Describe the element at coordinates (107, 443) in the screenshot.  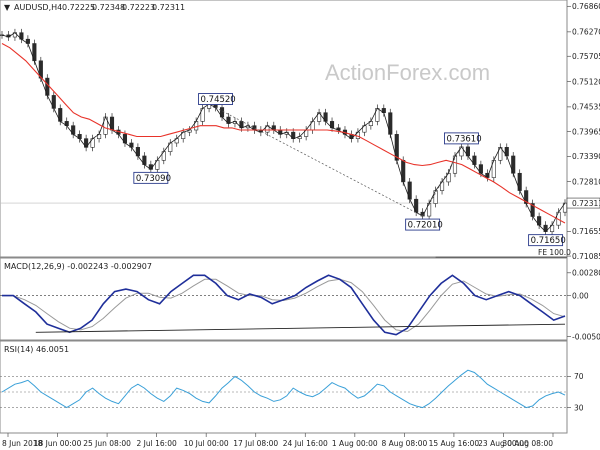
I see `x-axis-tick-label: 25 Jun 08:00` at that location.